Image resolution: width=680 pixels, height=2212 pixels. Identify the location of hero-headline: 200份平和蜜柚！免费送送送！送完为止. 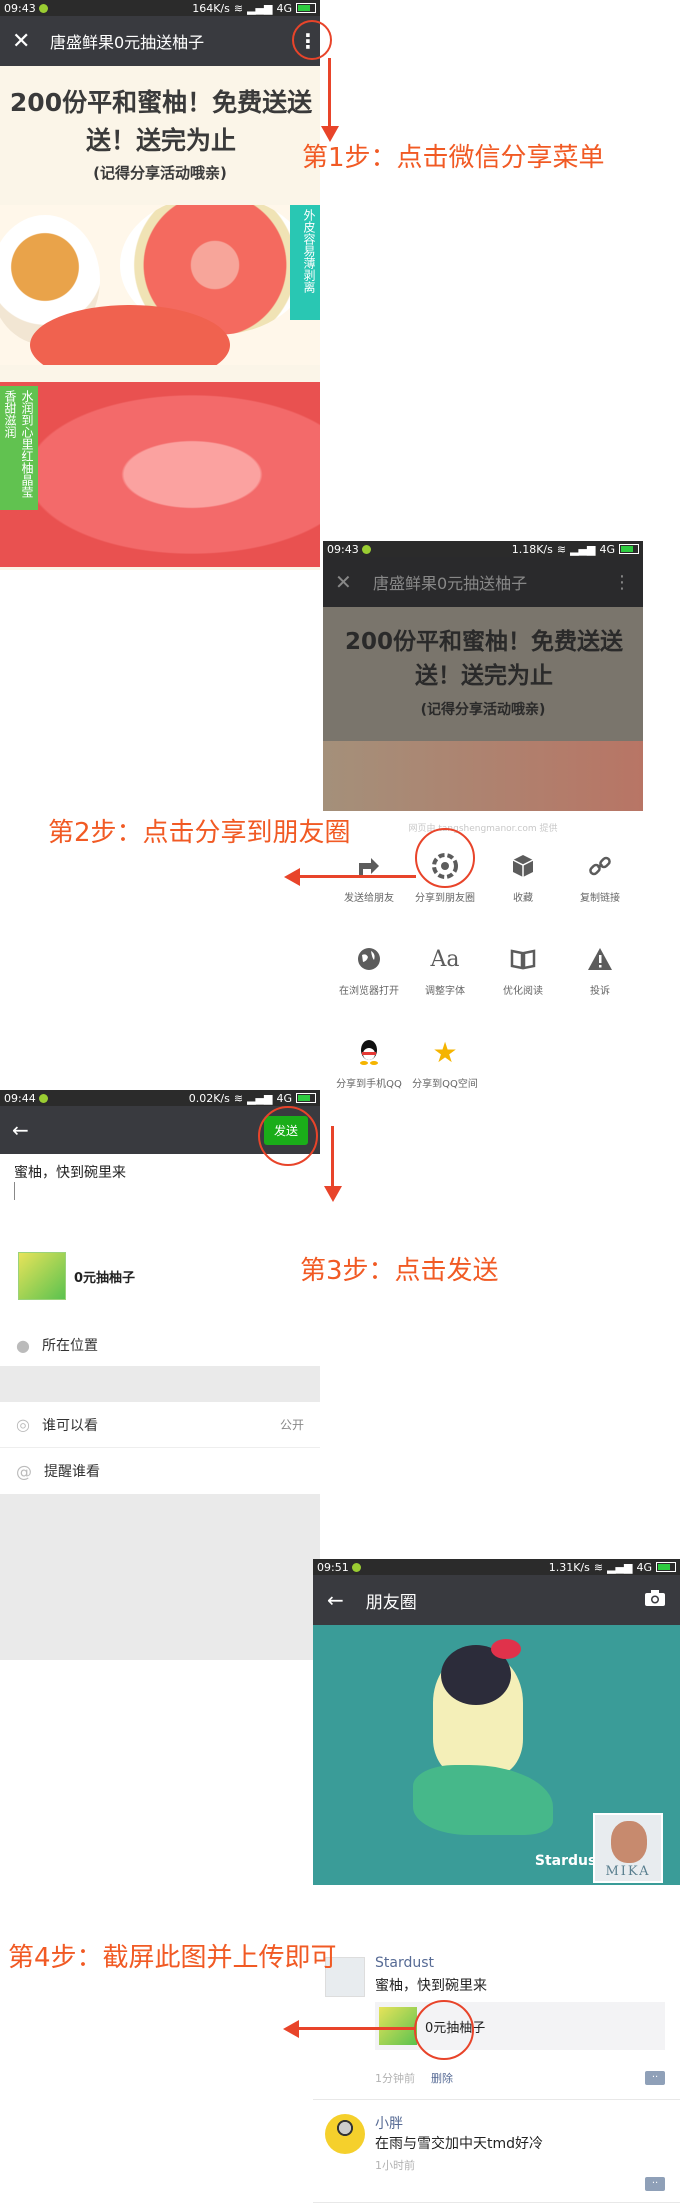
(483, 659).